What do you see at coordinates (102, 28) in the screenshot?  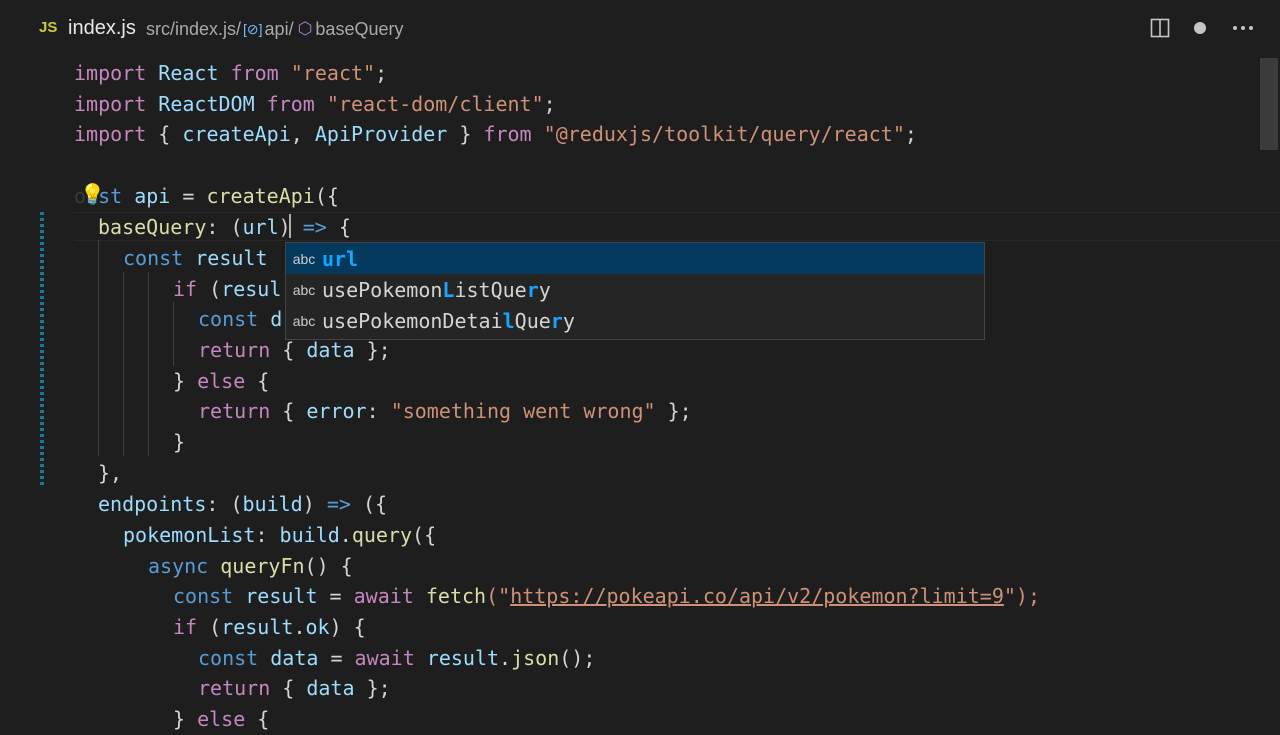 I see `editor-tab-filename: index.js` at bounding box center [102, 28].